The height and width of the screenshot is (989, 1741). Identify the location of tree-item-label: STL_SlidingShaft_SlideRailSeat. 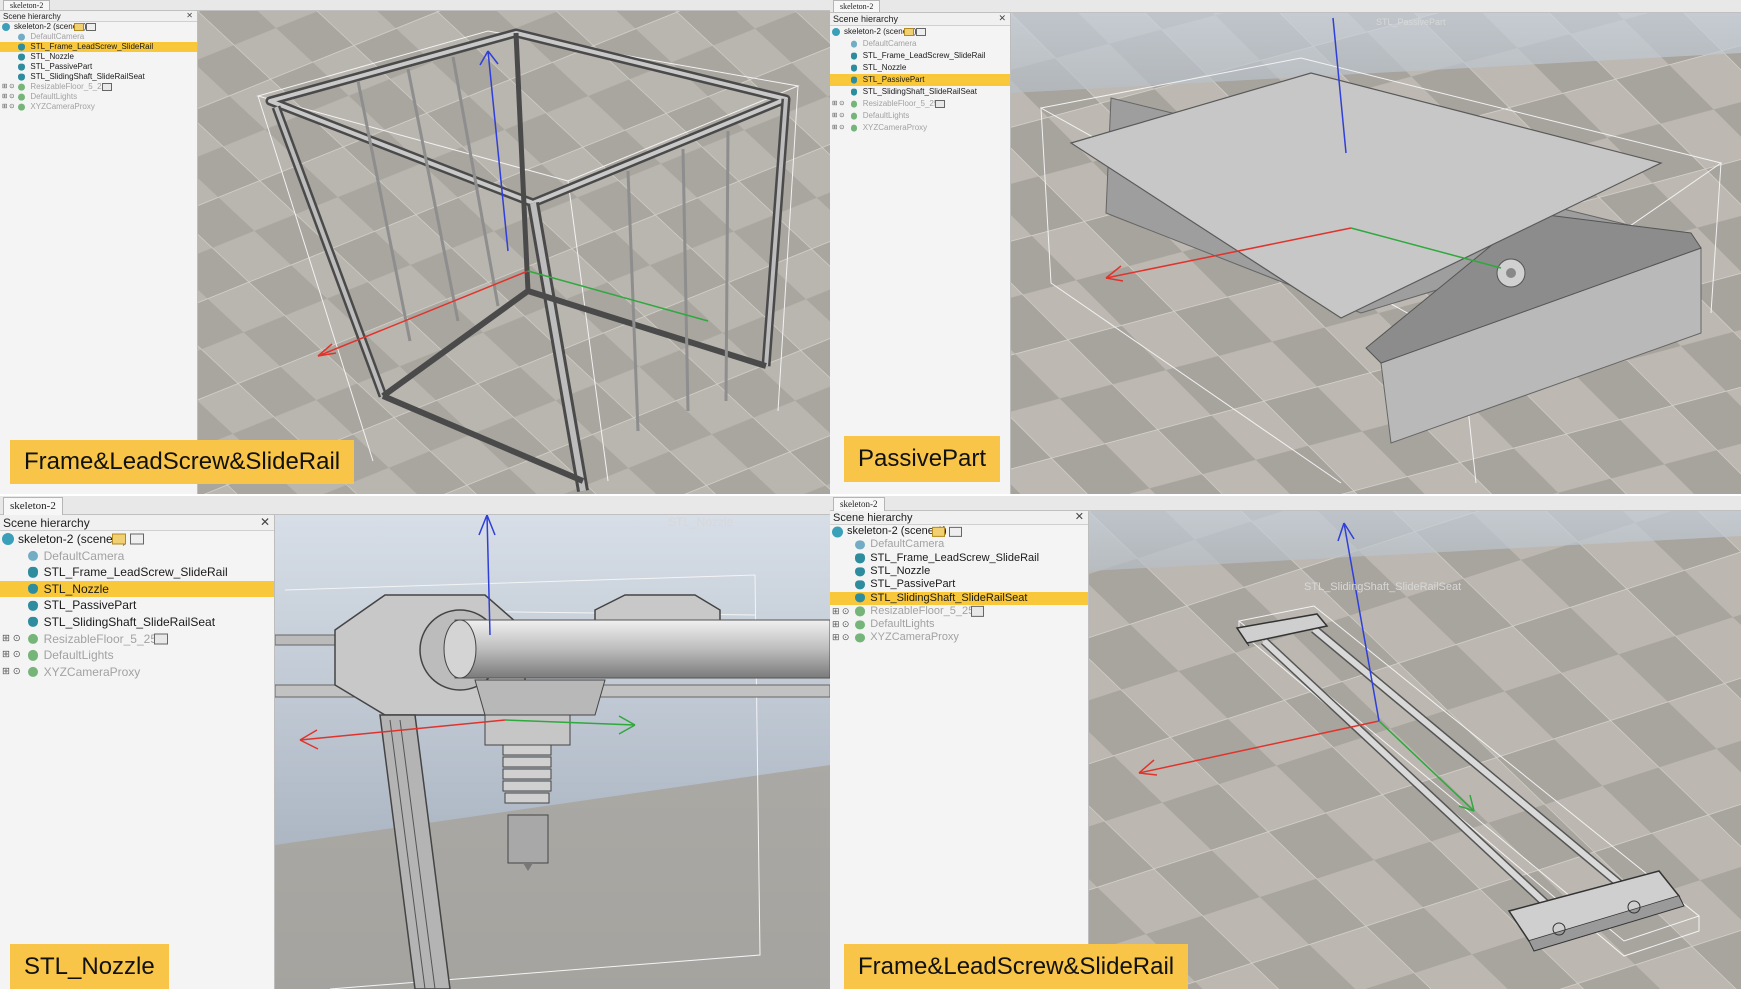
(87, 76).